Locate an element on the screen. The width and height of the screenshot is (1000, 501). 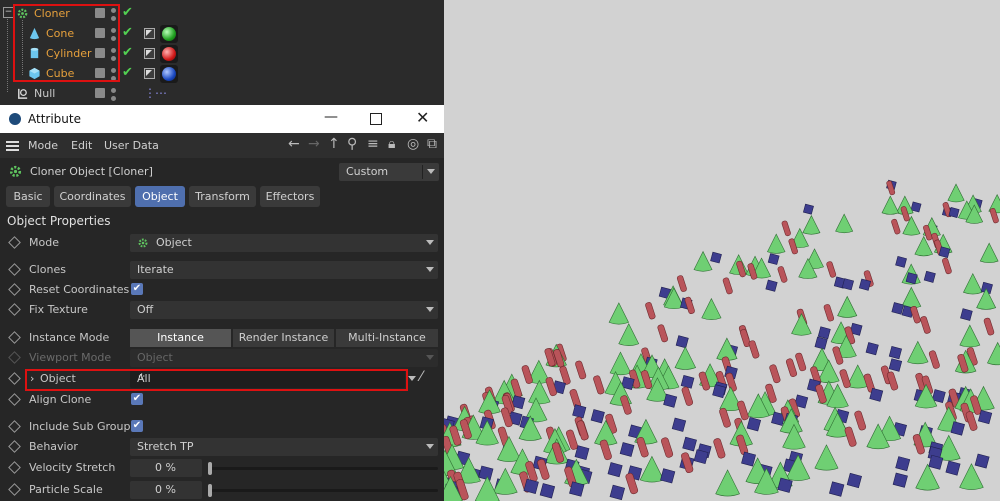
prop-label: Clones is located at coordinates (47, 269).